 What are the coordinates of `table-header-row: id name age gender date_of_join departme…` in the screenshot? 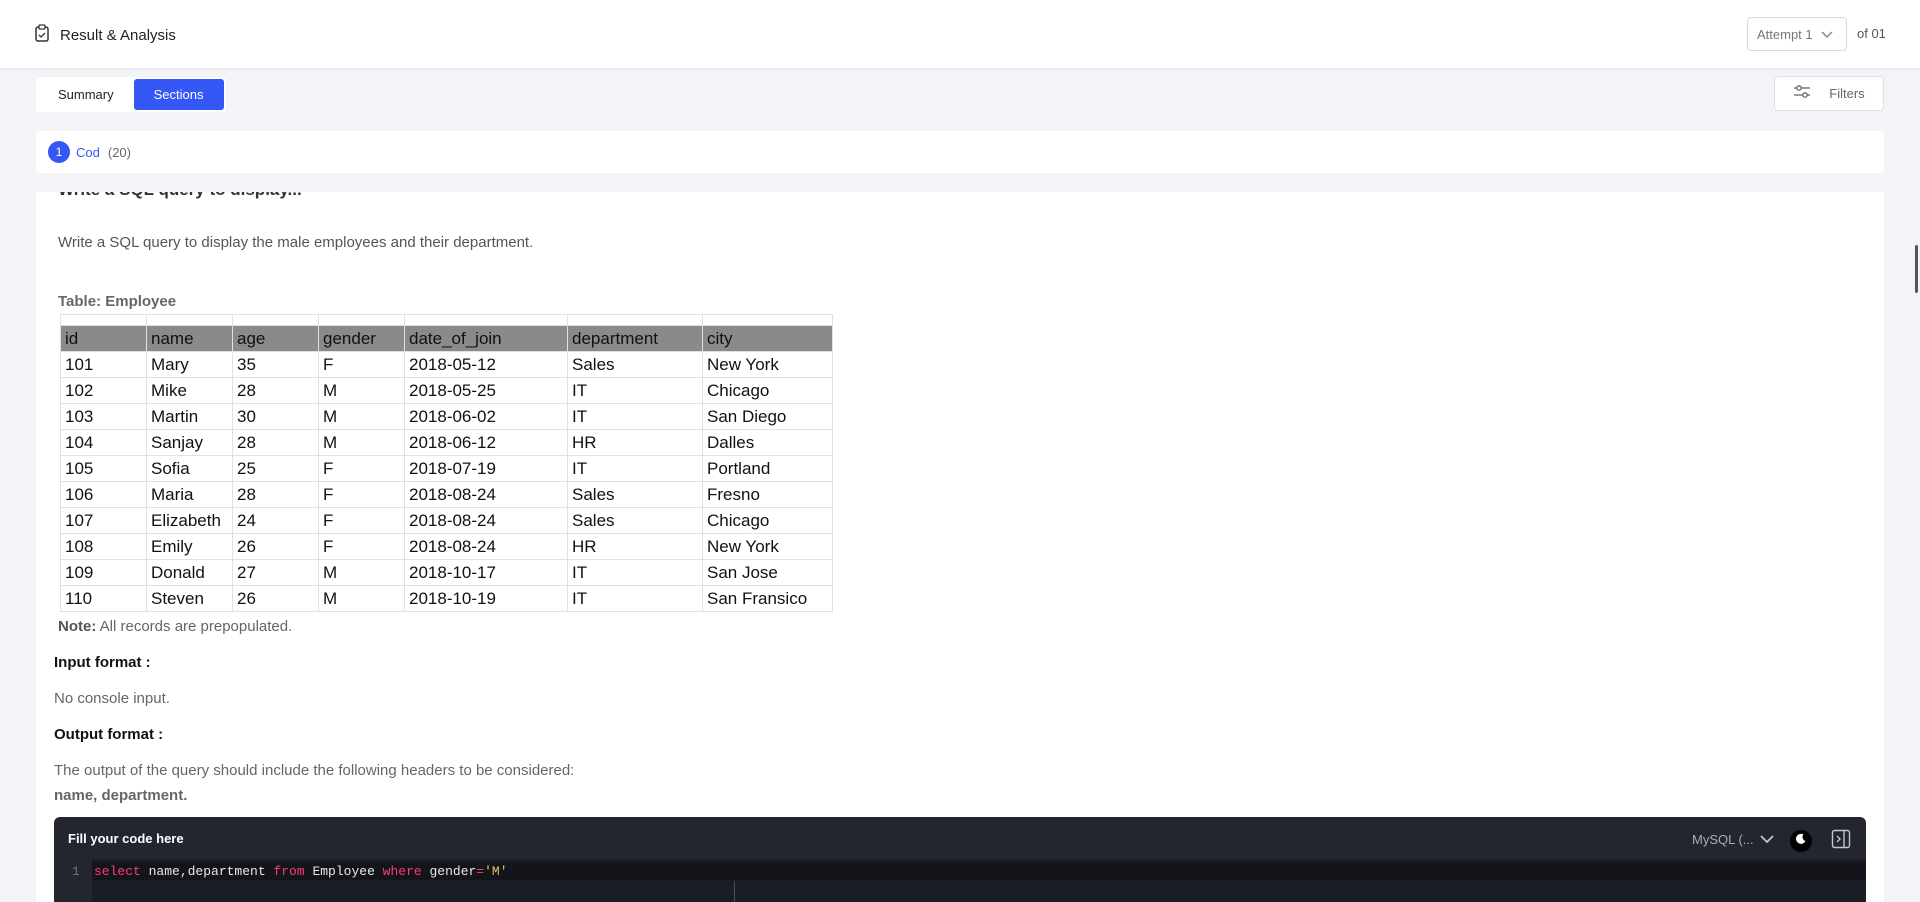 It's located at (446, 338).